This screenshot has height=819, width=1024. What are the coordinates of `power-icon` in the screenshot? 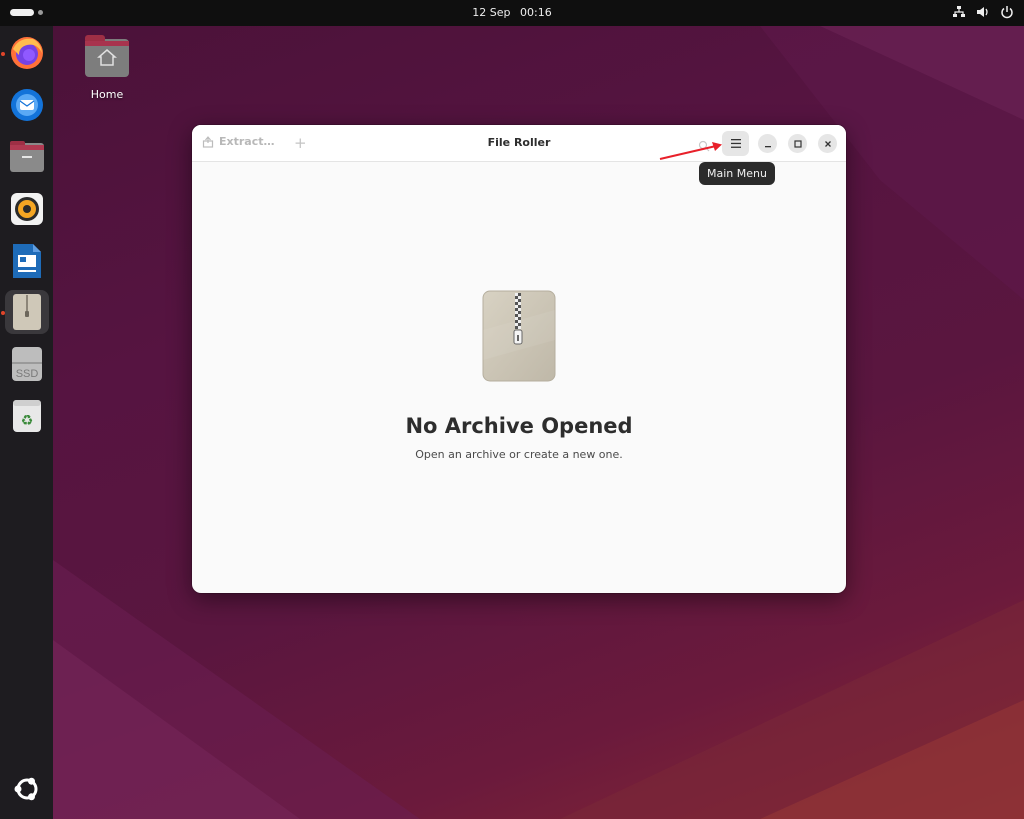 It's located at (1007, 12).